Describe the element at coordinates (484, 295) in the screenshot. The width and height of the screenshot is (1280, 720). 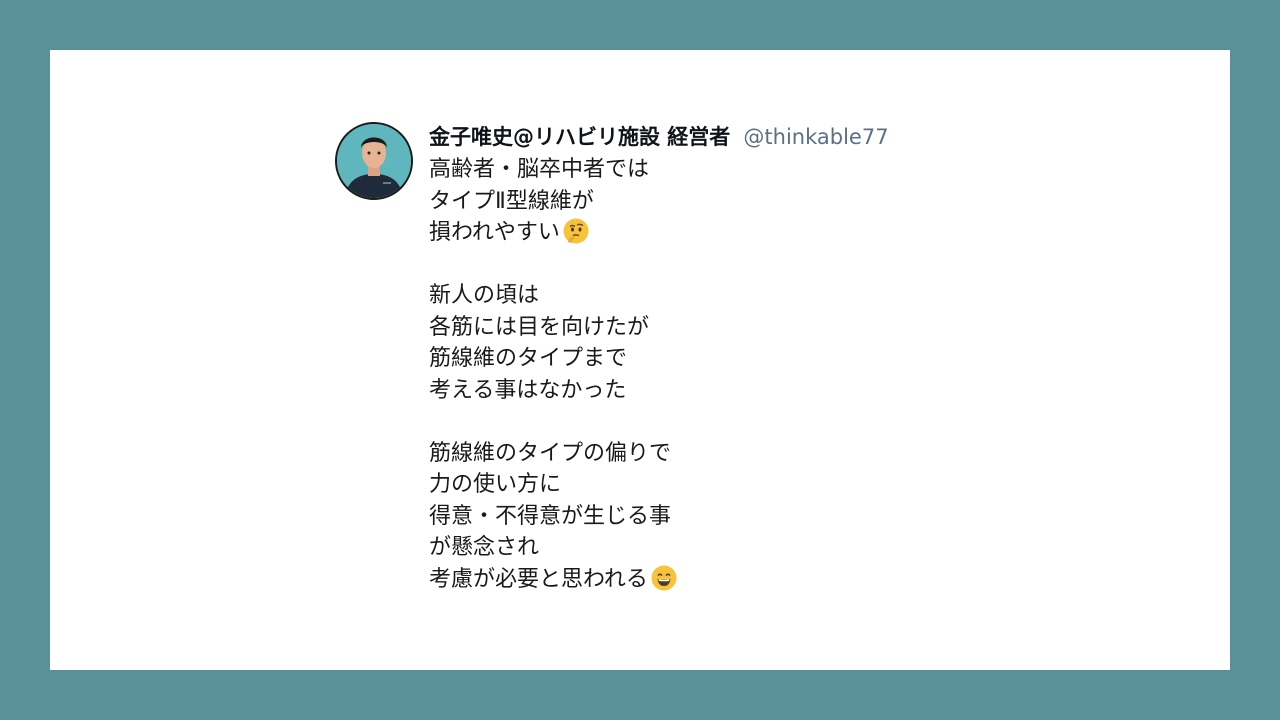
I see `tweet-line: 新人の頃は` at that location.